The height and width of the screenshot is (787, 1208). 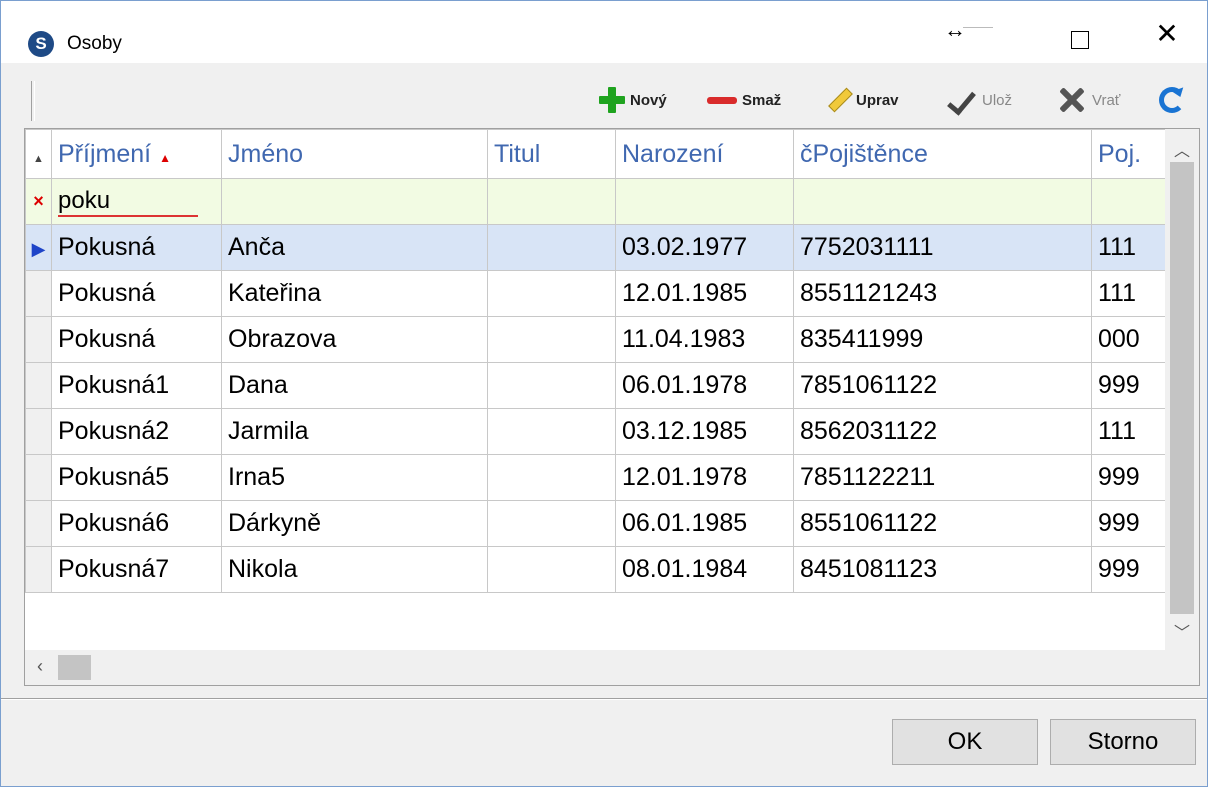 I want to click on cell-firstname: Obrazova, so click(x=354, y=339).